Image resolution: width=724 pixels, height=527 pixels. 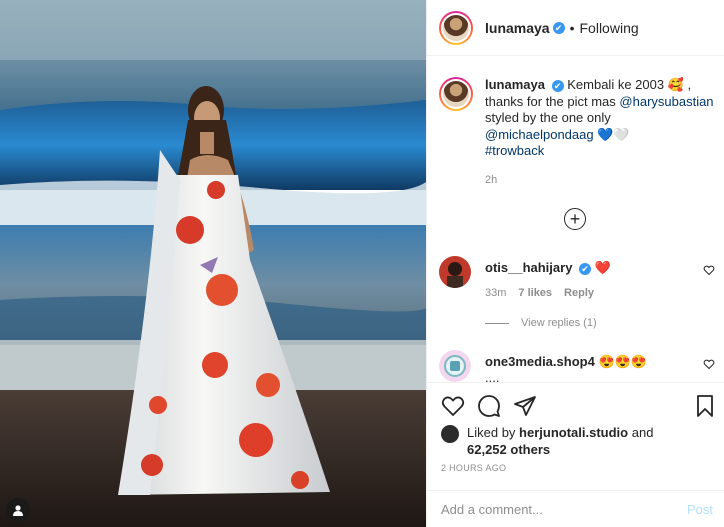 What do you see at coordinates (579, 293) in the screenshot?
I see `comment-reply-button: Reply` at bounding box center [579, 293].